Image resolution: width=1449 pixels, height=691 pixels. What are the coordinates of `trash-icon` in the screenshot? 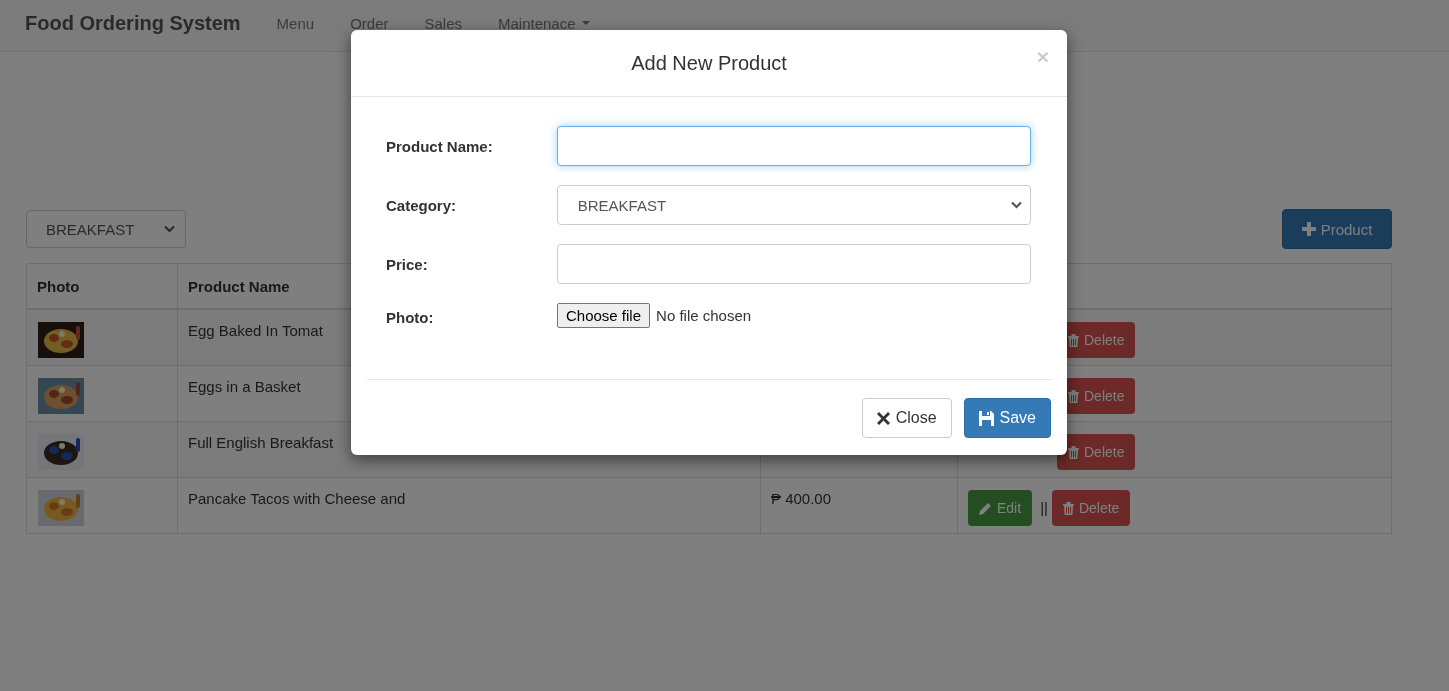 It's located at (1068, 508).